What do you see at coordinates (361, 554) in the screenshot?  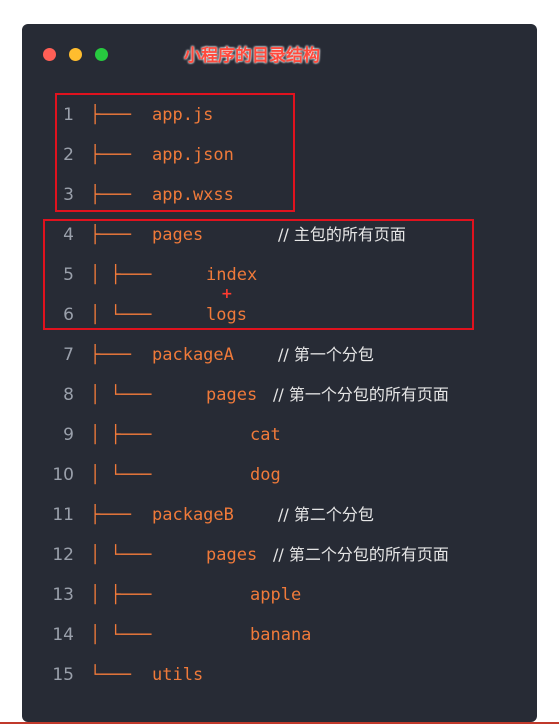 I see `code-comment: // 第二个分包的所有页面` at bounding box center [361, 554].